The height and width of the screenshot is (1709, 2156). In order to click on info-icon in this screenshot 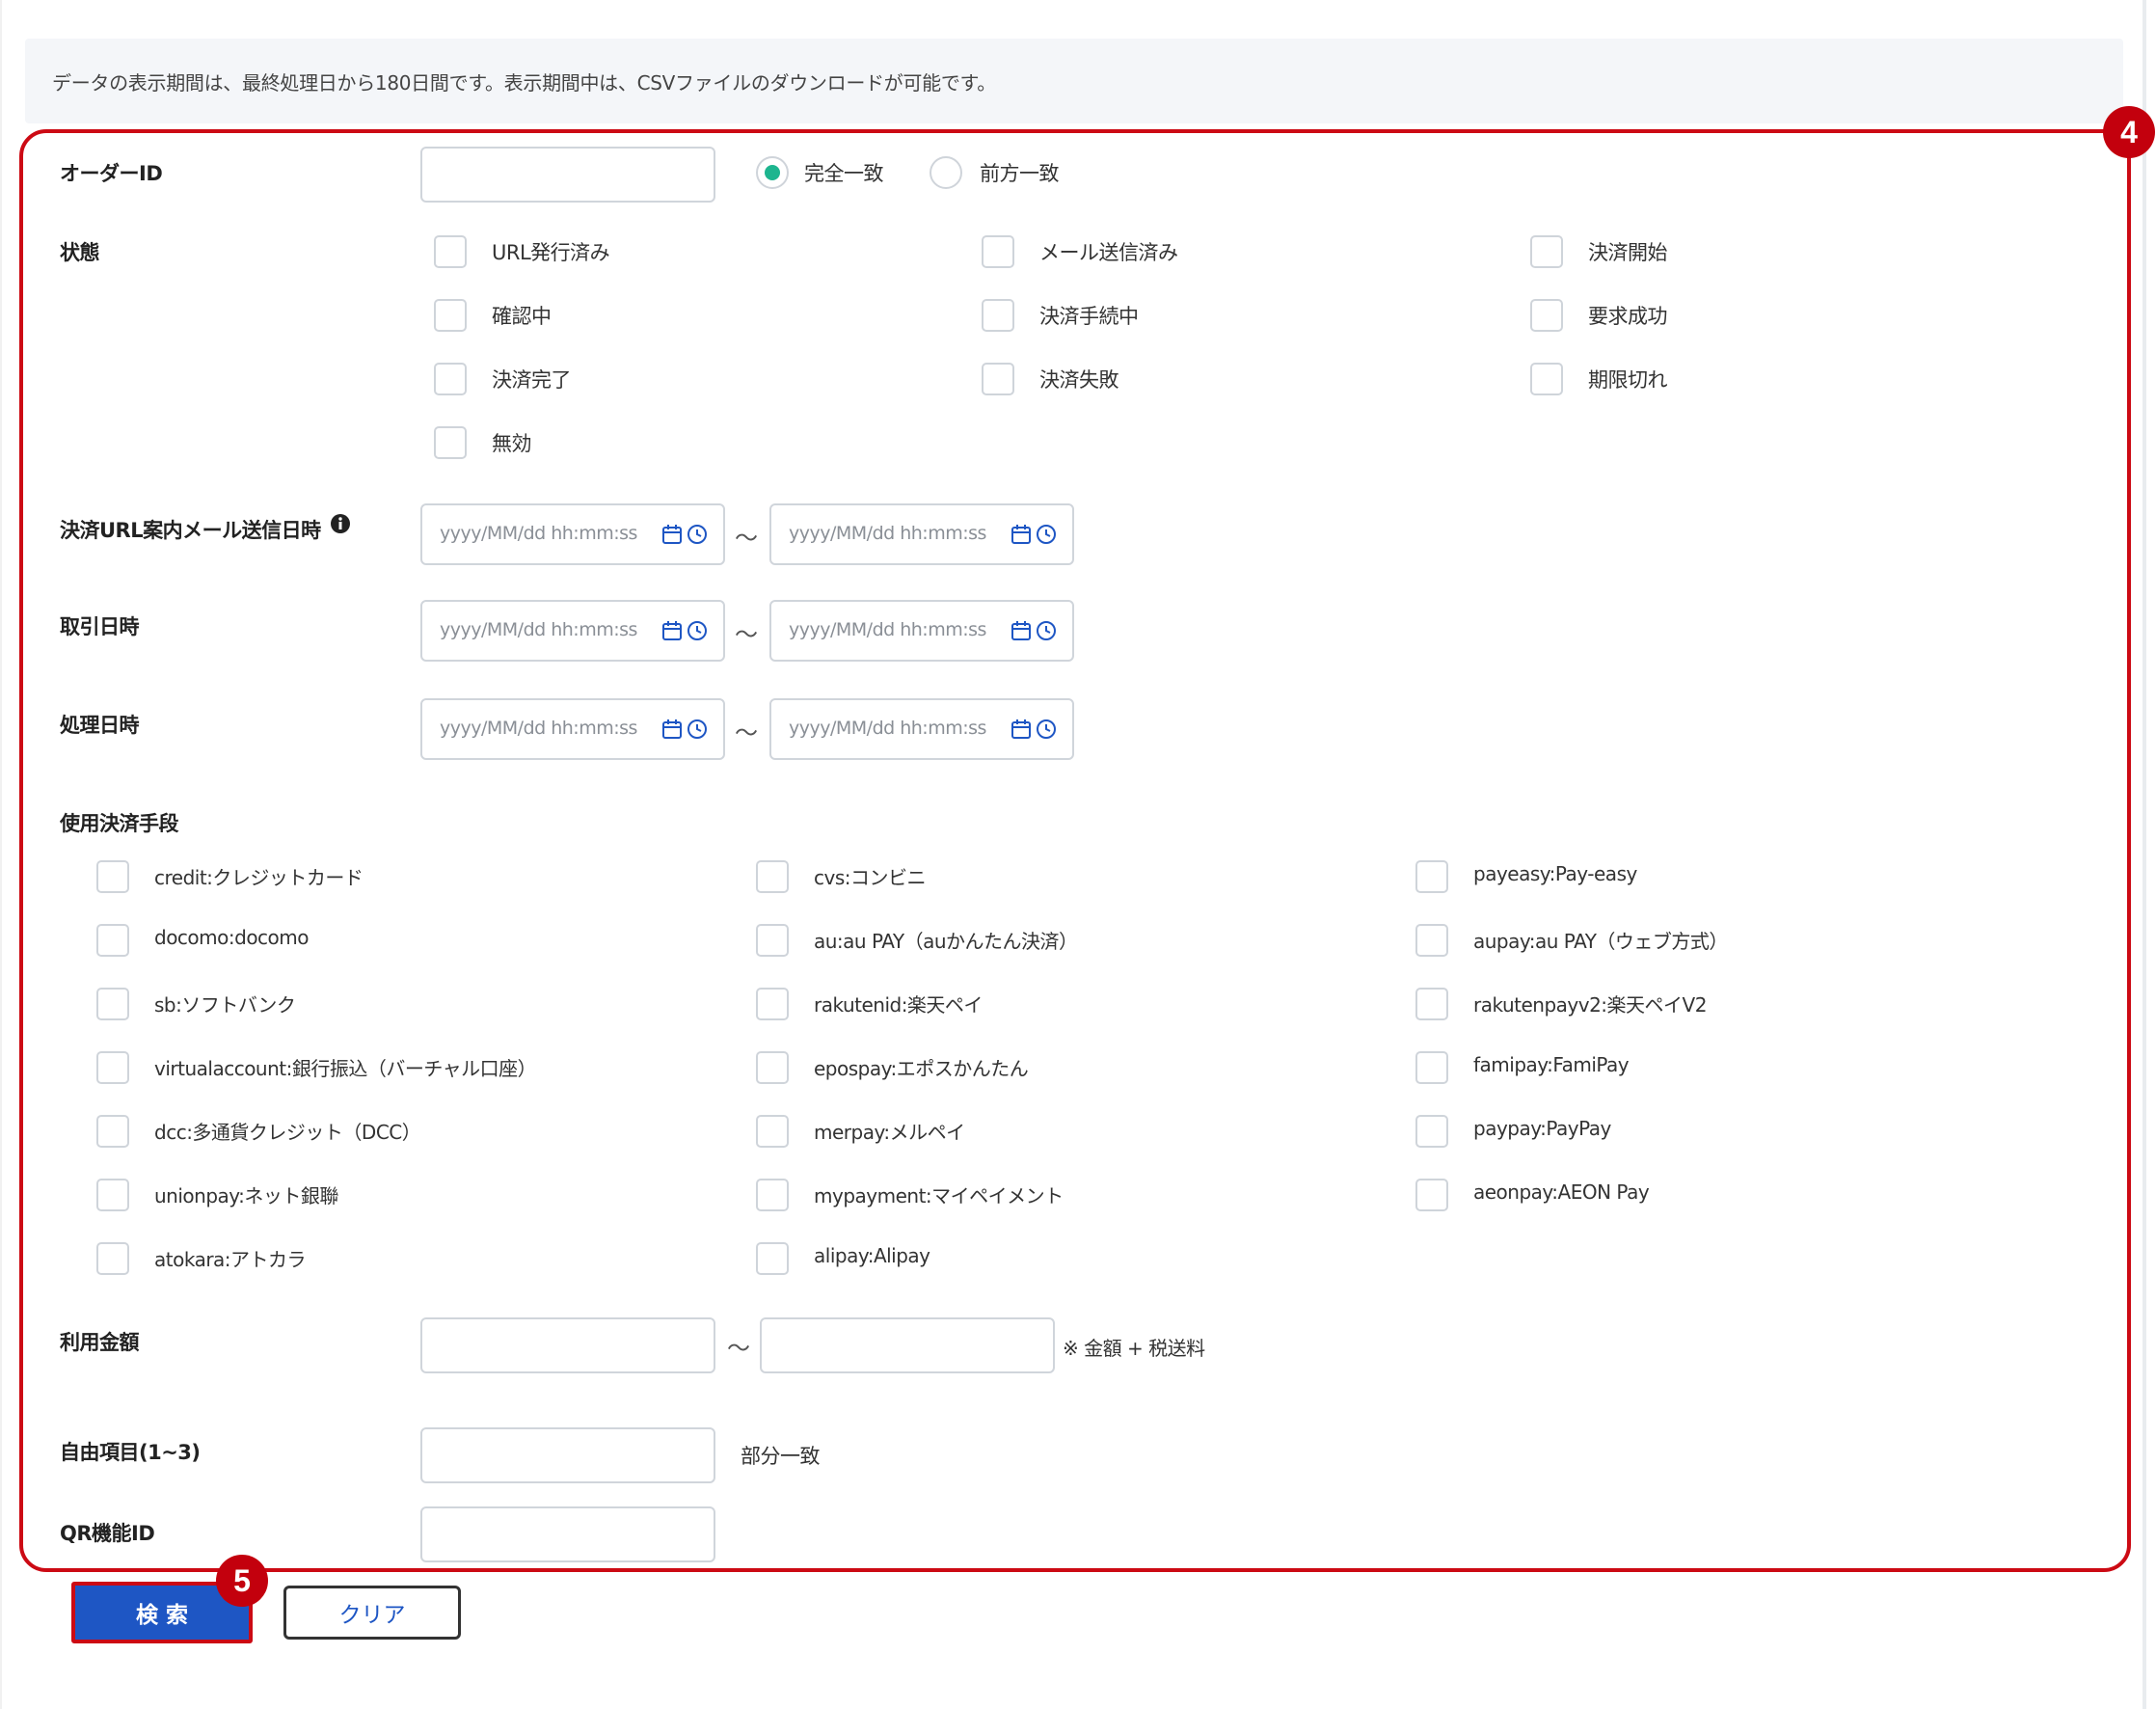, I will do `click(340, 523)`.